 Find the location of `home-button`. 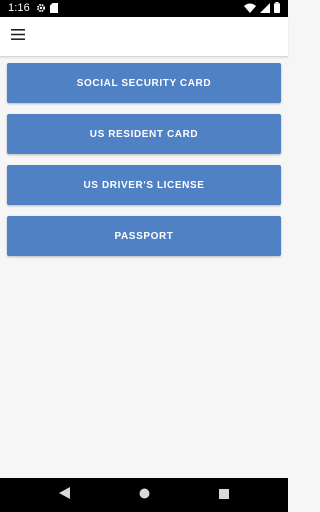

home-button is located at coordinates (144, 495).